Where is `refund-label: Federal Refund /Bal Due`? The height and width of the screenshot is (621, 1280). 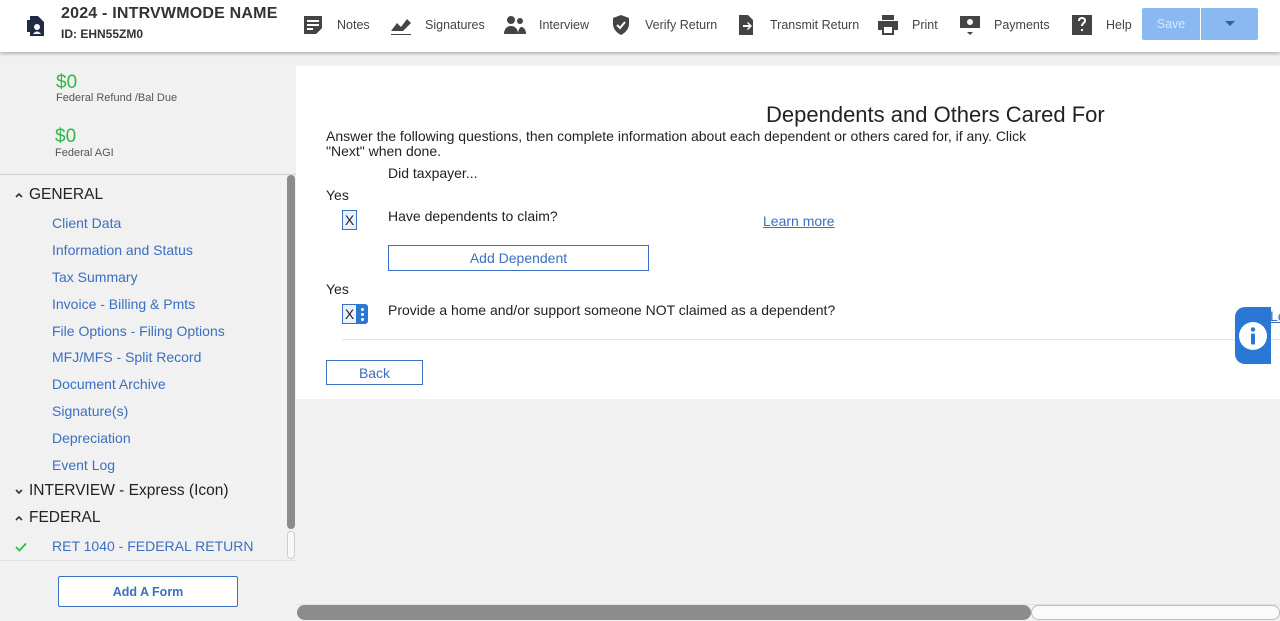 refund-label: Federal Refund /Bal Due is located at coordinates (117, 98).